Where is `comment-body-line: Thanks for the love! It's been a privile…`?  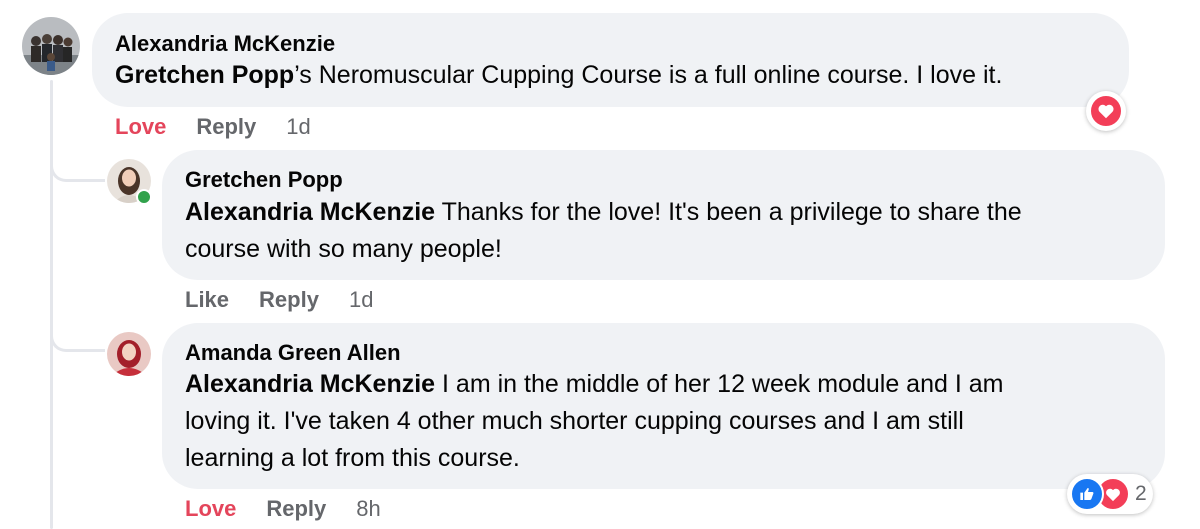
comment-body-line: Thanks for the love! It's been a privile… is located at coordinates (728, 212).